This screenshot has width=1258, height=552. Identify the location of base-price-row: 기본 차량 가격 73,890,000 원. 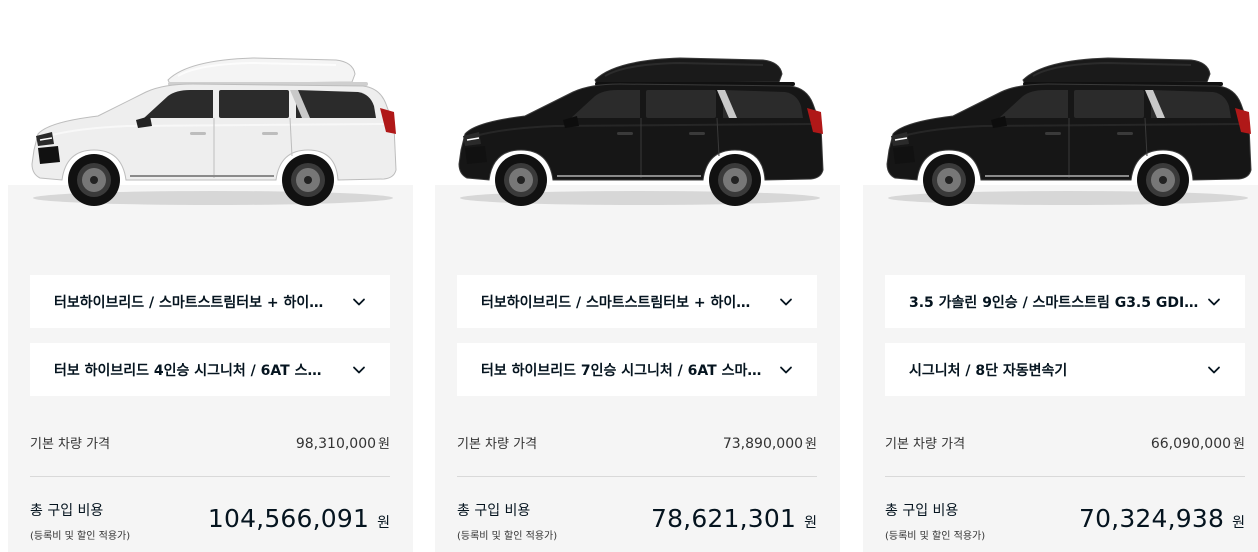
(637, 442).